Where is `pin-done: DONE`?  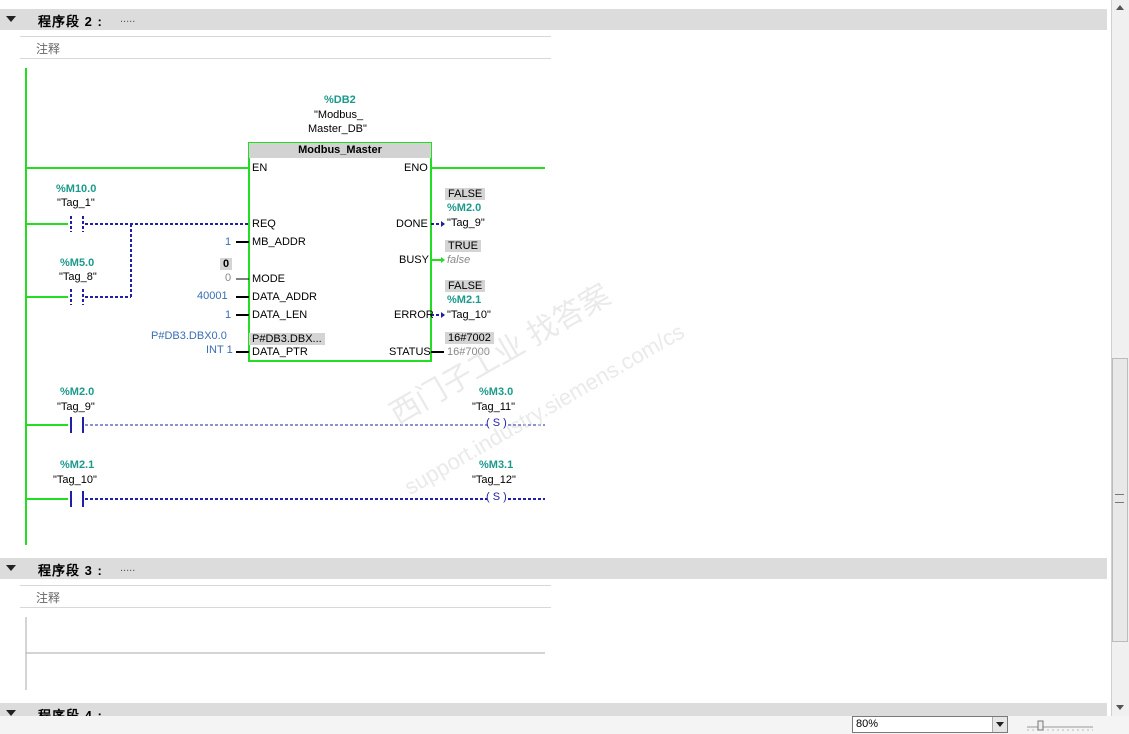
pin-done: DONE is located at coordinates (412, 224).